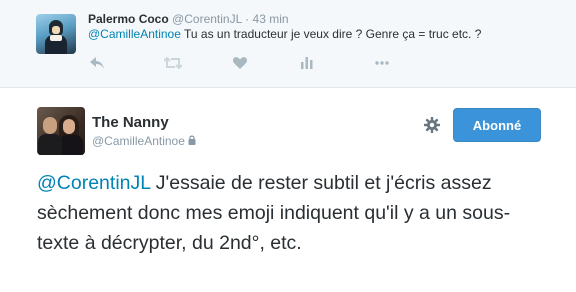 This screenshot has width=576, height=292. I want to click on reply-header: Palermo Coco @CorentinJL · 43 min, so click(188, 19).